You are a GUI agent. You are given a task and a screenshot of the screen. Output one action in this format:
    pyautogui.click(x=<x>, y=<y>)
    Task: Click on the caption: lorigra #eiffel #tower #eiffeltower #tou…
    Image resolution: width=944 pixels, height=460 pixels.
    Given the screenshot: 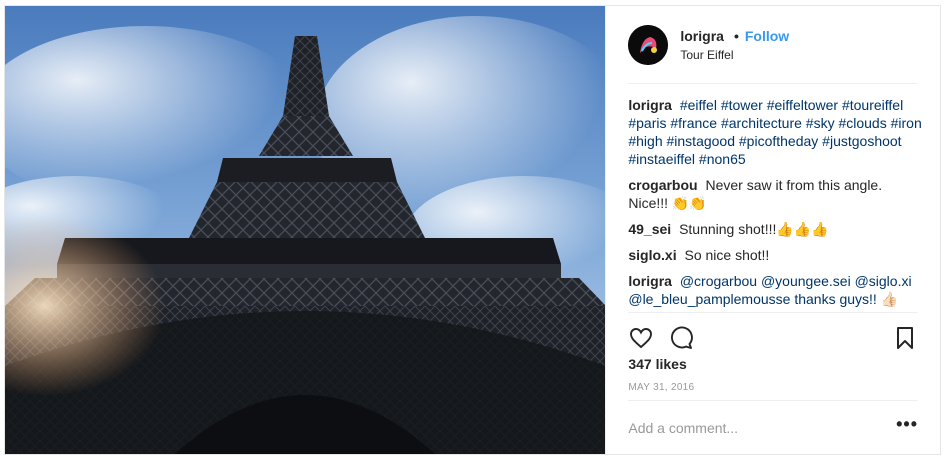 What is the action you would take?
    pyautogui.click(x=775, y=132)
    